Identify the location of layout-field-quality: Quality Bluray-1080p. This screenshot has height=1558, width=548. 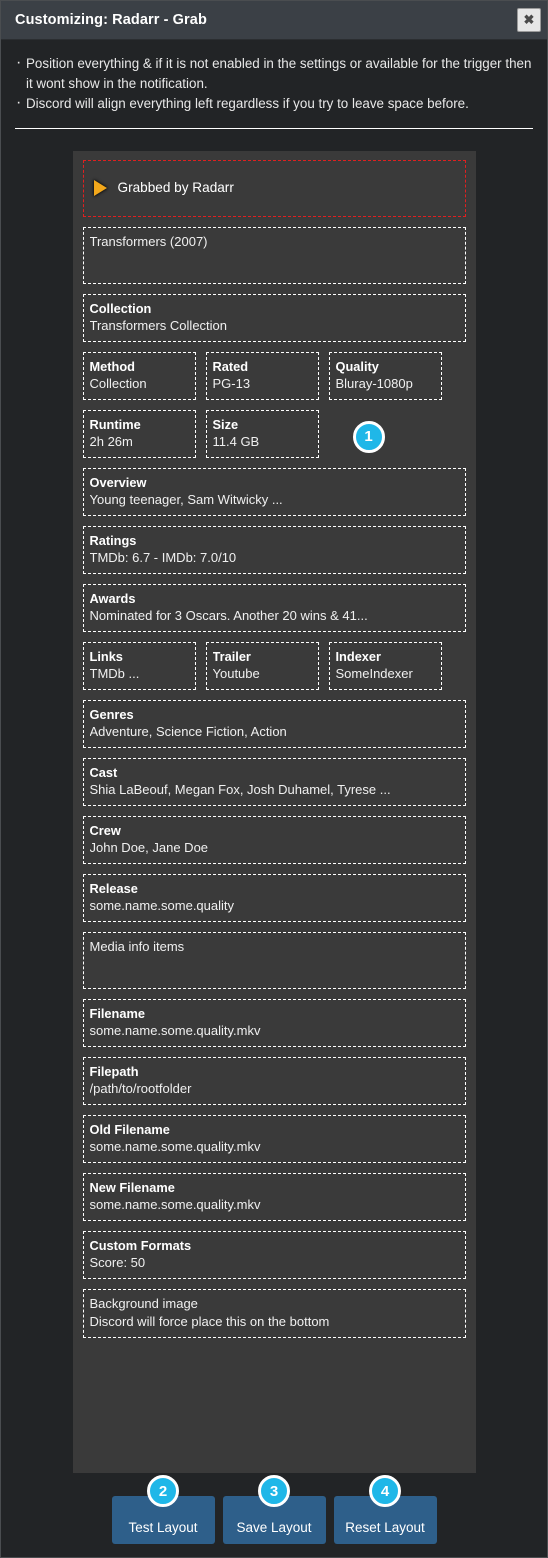
(385, 375).